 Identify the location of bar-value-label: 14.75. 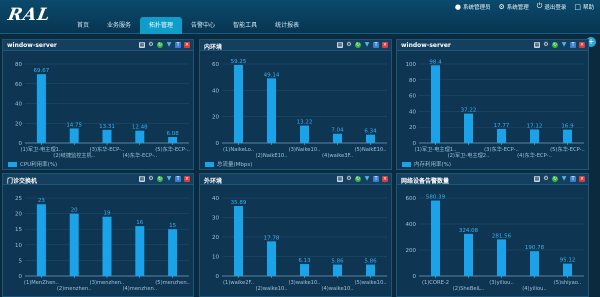
(74, 125).